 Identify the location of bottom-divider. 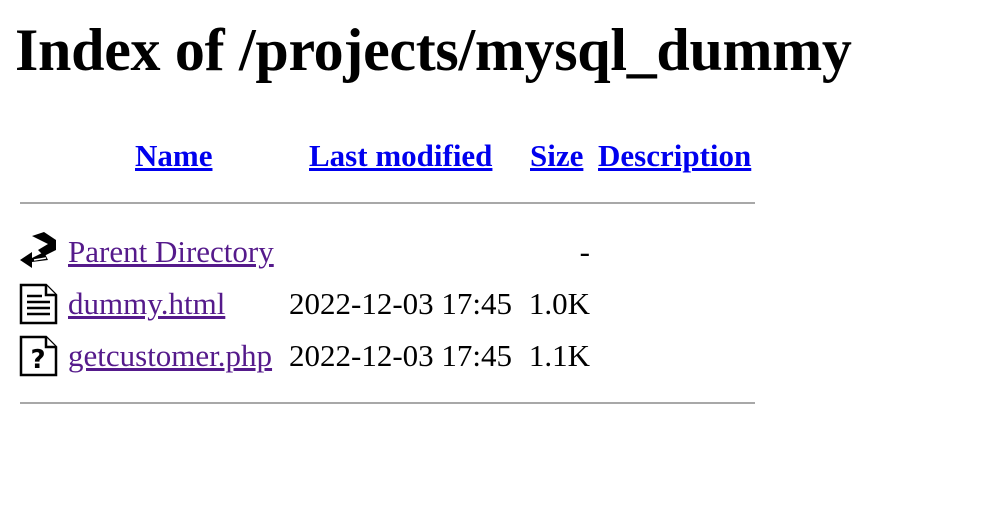
(387, 403).